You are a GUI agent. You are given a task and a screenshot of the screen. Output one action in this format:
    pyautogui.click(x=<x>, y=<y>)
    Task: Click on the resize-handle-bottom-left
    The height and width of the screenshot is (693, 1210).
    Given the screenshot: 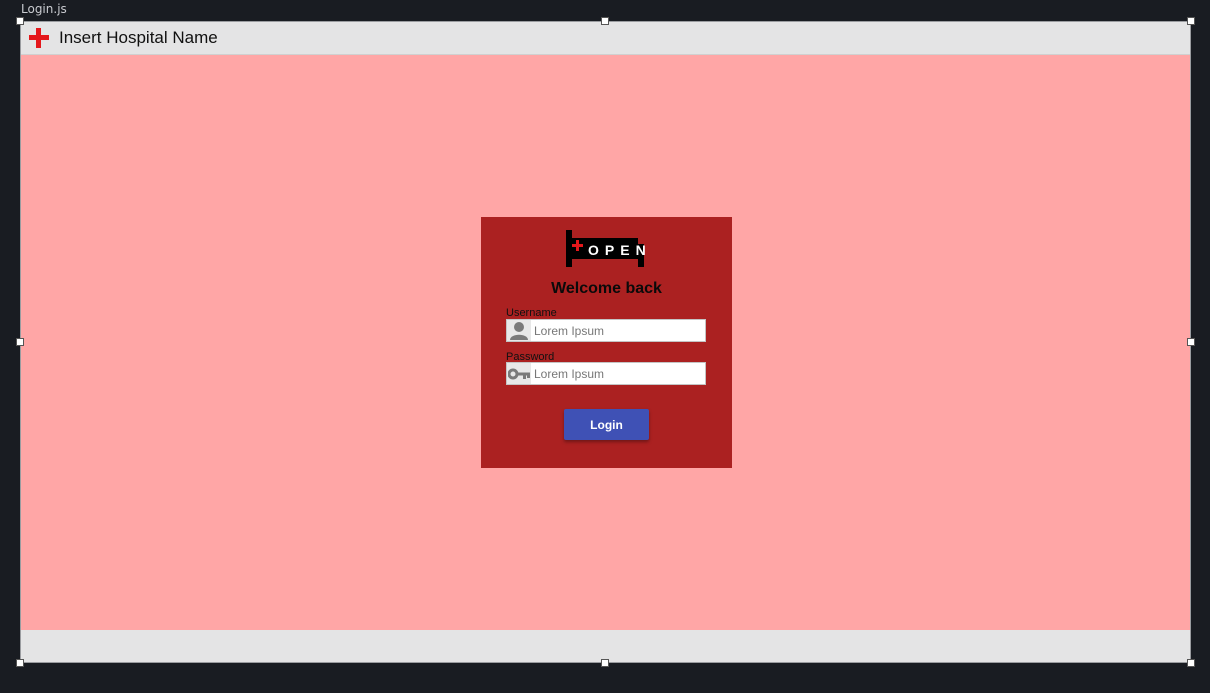 What is the action you would take?
    pyautogui.click(x=20, y=663)
    